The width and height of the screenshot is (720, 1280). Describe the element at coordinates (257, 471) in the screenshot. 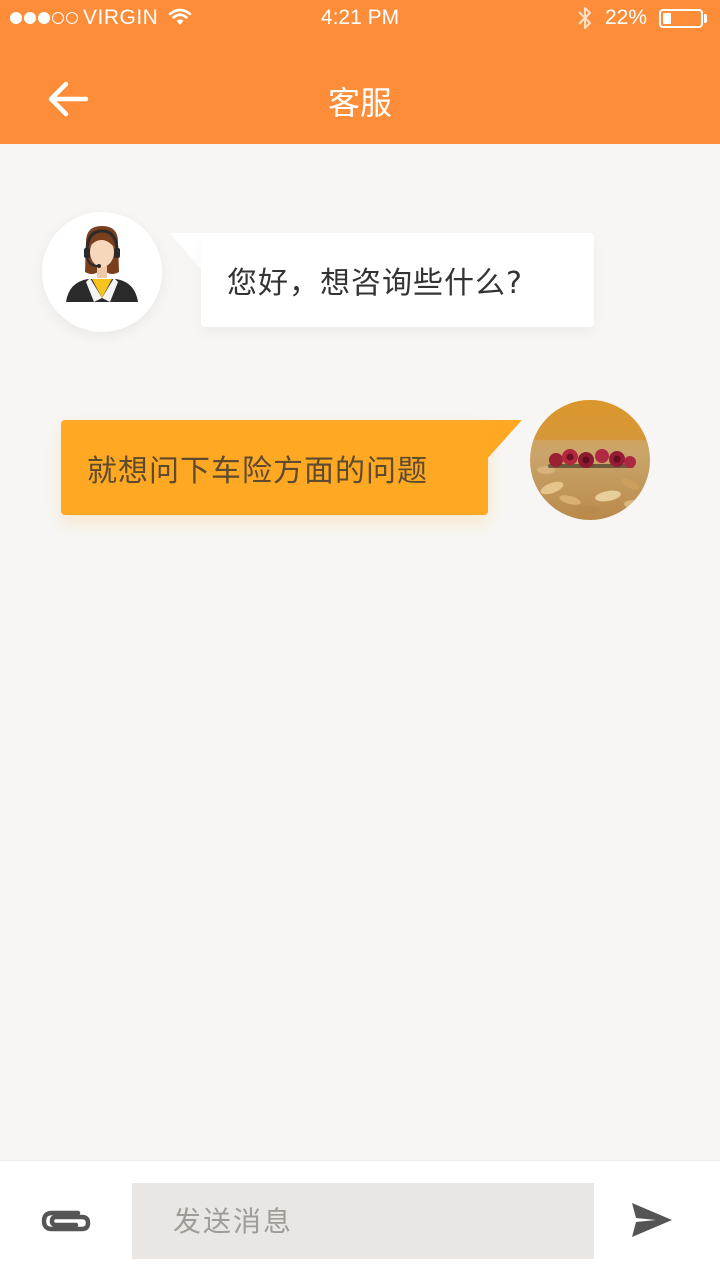

I see `user-message-text: 就想问下车险方面的问题` at that location.